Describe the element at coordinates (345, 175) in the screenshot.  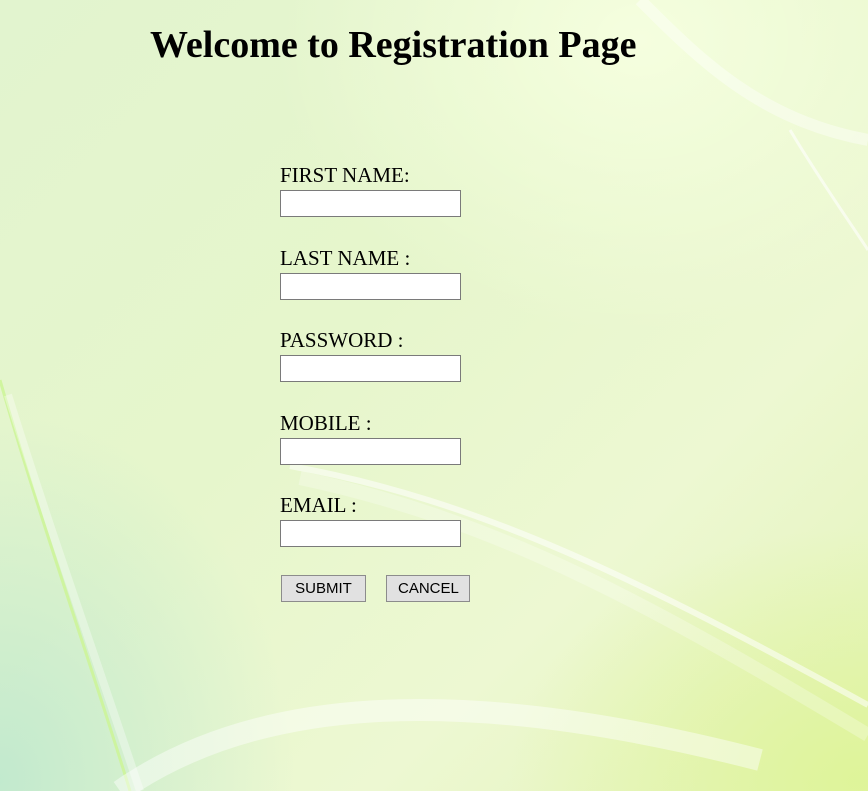
I see `first-name-label: FIRST NAME:` at that location.